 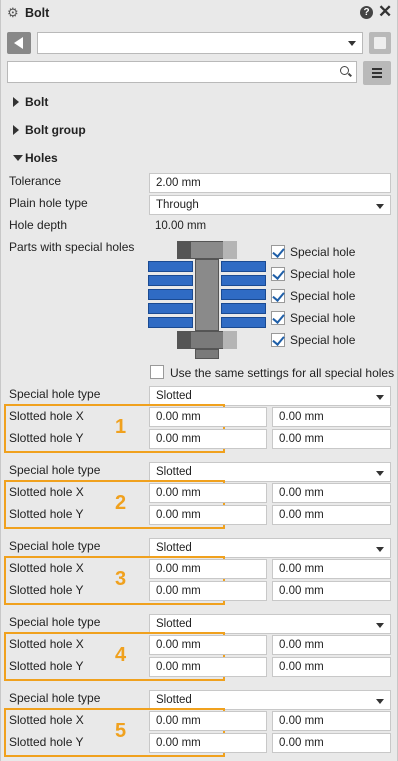 What do you see at coordinates (181, 226) in the screenshot?
I see `hole-depth-value: 10.00 mm` at bounding box center [181, 226].